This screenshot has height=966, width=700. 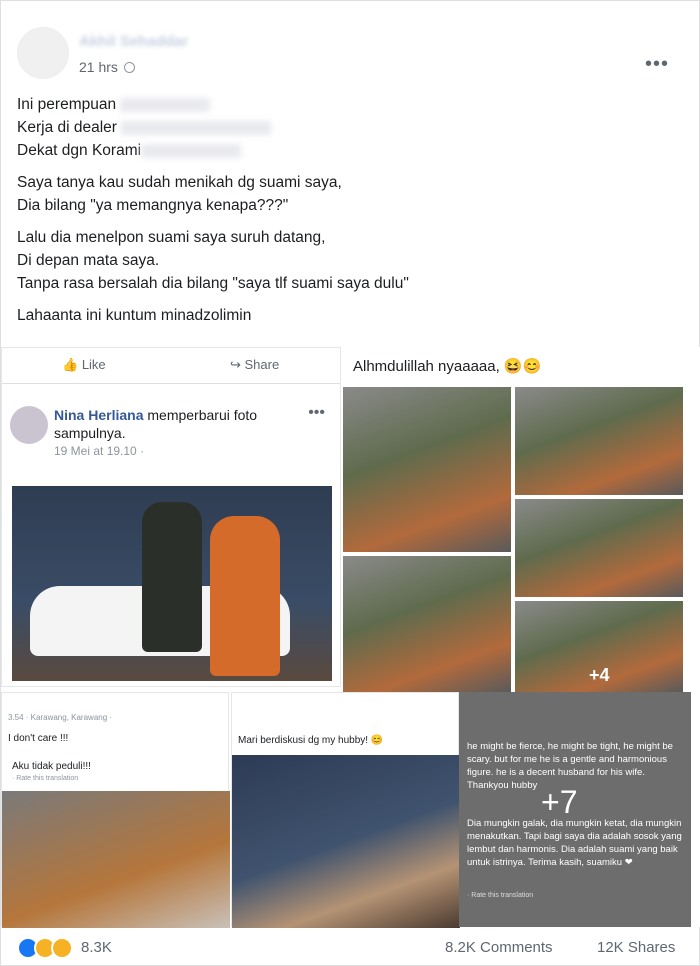 I want to click on shares-count: 12K Shares, so click(x=636, y=947).